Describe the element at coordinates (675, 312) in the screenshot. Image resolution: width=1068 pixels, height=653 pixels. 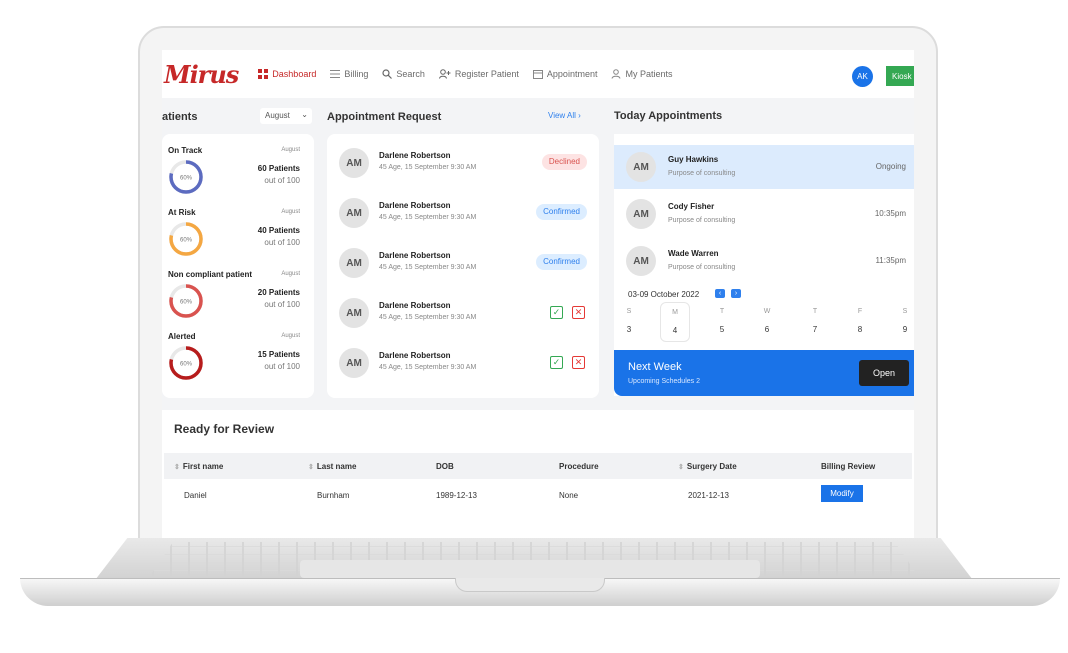
I see `day-letter: M` at that location.